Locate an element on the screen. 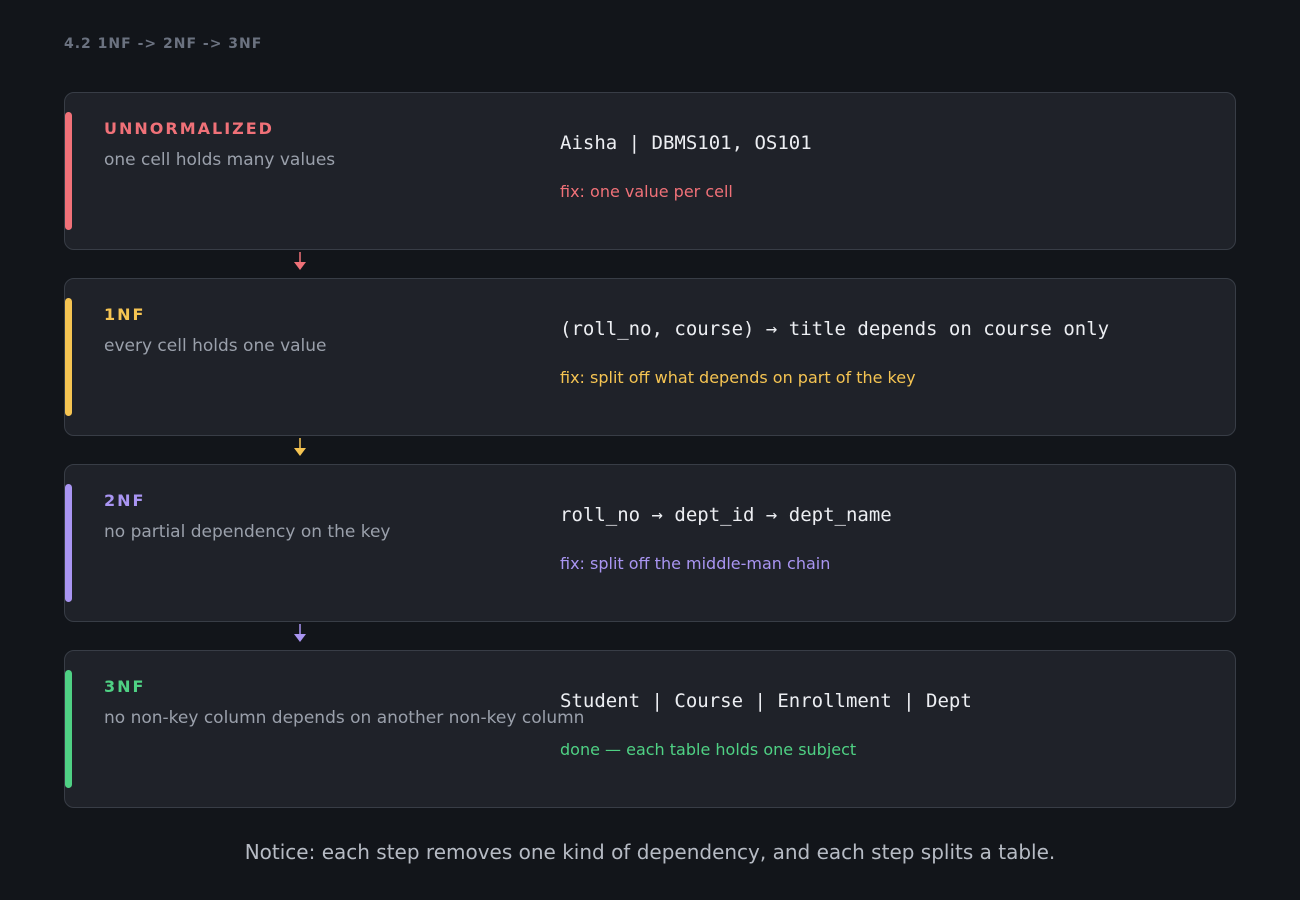 This screenshot has width=1300, height=900. stage-name: 3NF is located at coordinates (125, 686).